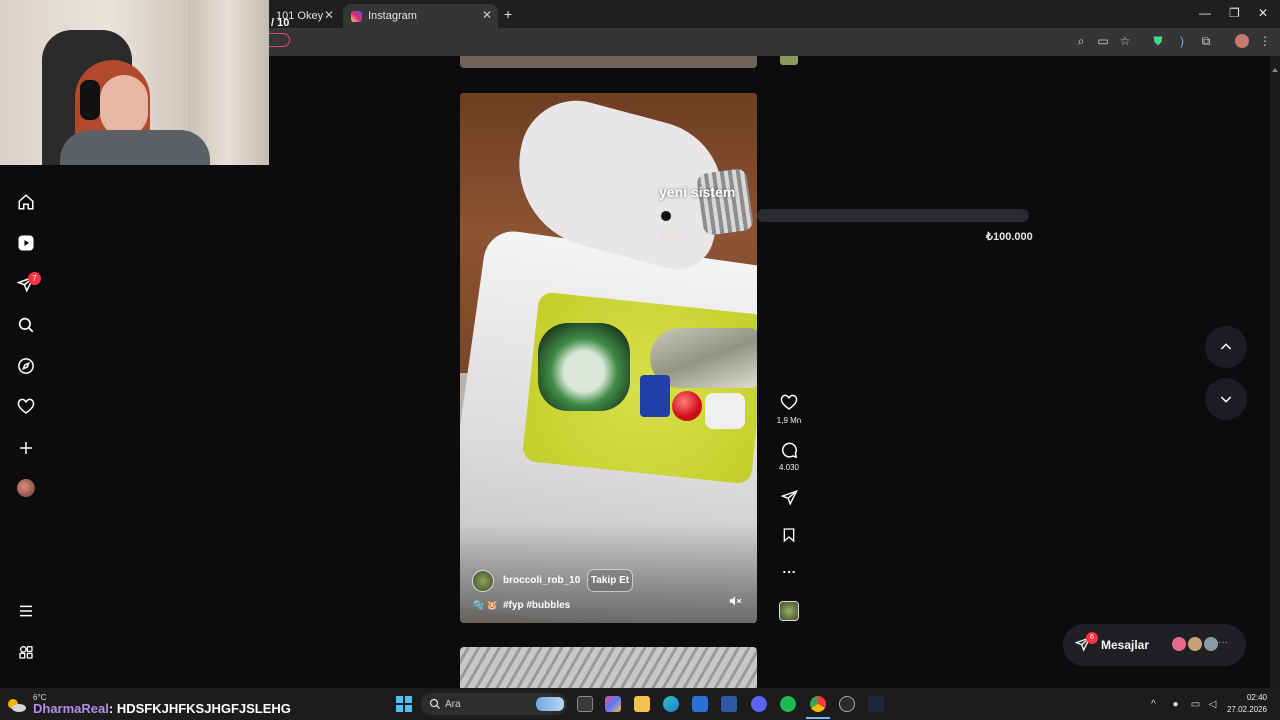 This screenshot has height=720, width=1280. Describe the element at coordinates (1158, 41) in the screenshot. I see `shield-extension-icon: ⛊` at that location.